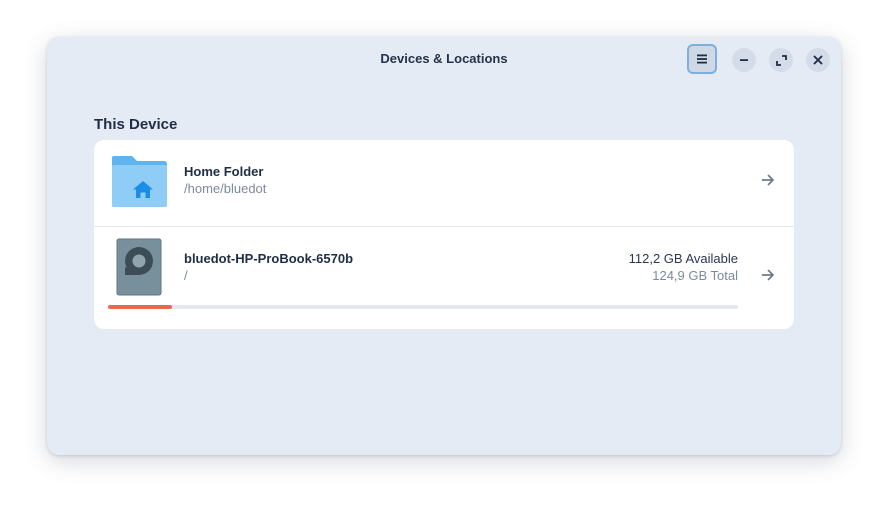  What do you see at coordinates (695, 275) in the screenshot?
I see `total-space: 124,9 GB Total` at bounding box center [695, 275].